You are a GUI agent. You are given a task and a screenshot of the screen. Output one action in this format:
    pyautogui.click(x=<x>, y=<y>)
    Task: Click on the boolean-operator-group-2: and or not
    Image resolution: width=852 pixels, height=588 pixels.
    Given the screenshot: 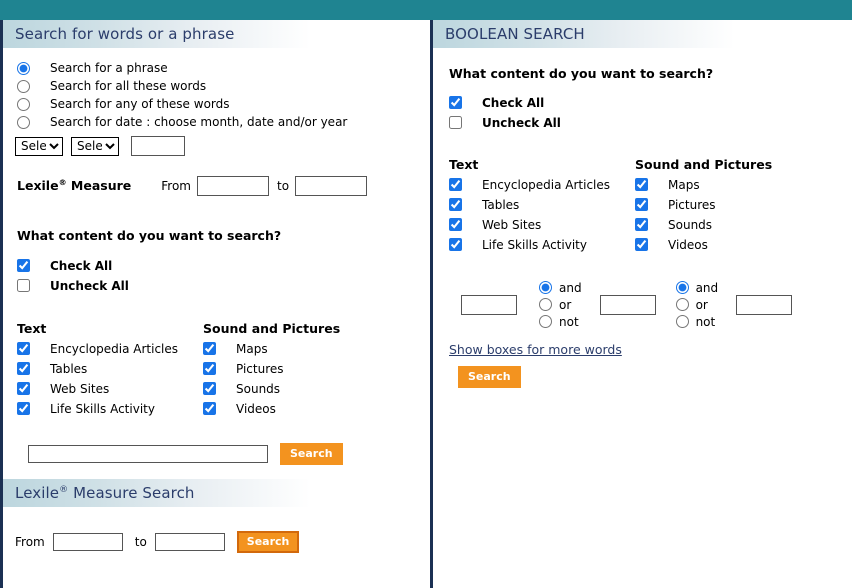 What is the action you would take?
    pyautogui.click(x=697, y=304)
    